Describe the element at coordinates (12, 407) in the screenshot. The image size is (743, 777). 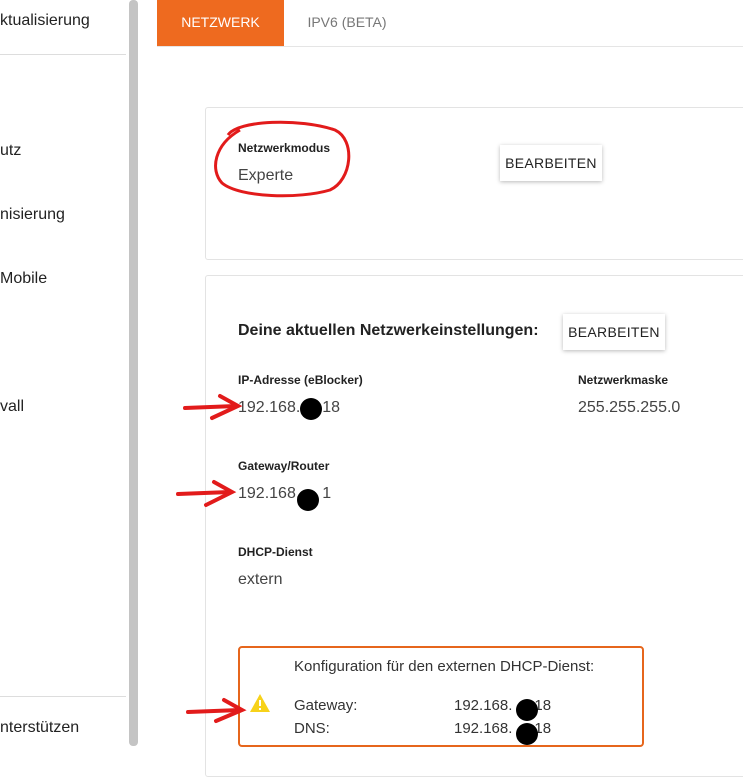
I see `sidebar-item-firewall: vall` at that location.